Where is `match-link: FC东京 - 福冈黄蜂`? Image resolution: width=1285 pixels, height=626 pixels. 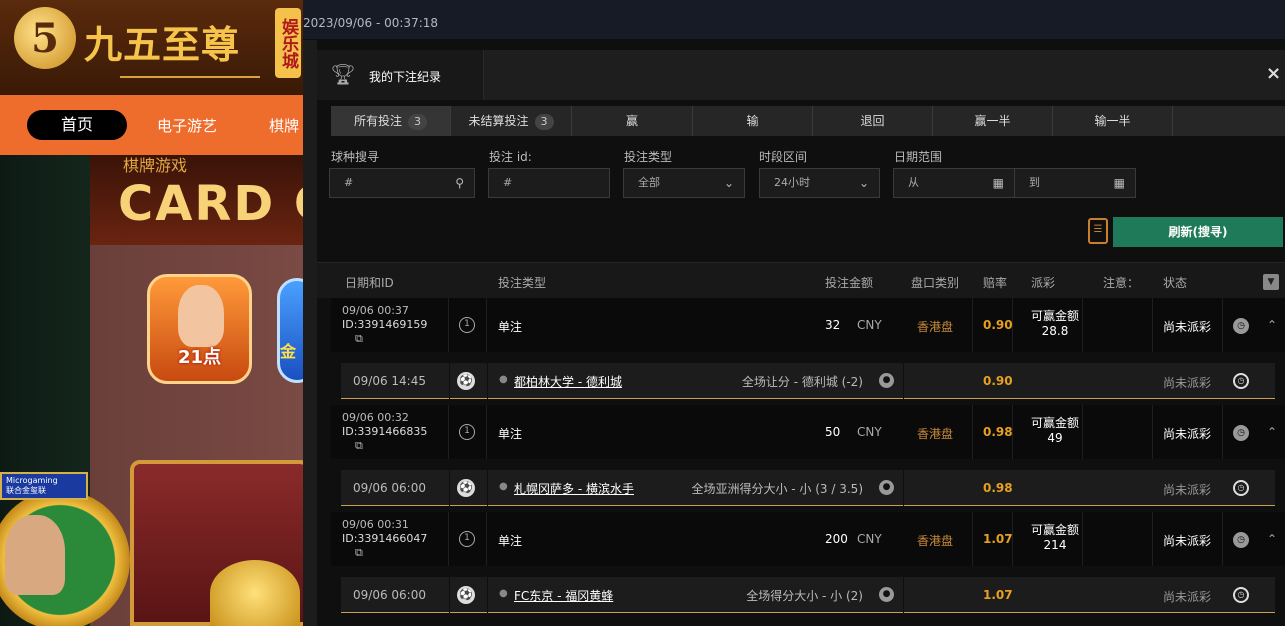
match-link: FC东京 - 福冈黄蜂 is located at coordinates (563, 595).